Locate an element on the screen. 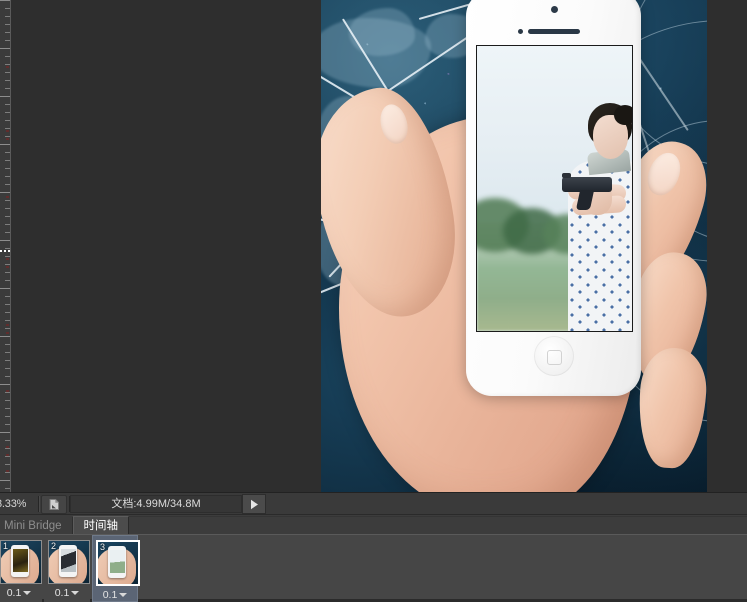 Image resolution: width=747 pixels, height=602 pixels. frame-number: 1 is located at coordinates (6, 546).